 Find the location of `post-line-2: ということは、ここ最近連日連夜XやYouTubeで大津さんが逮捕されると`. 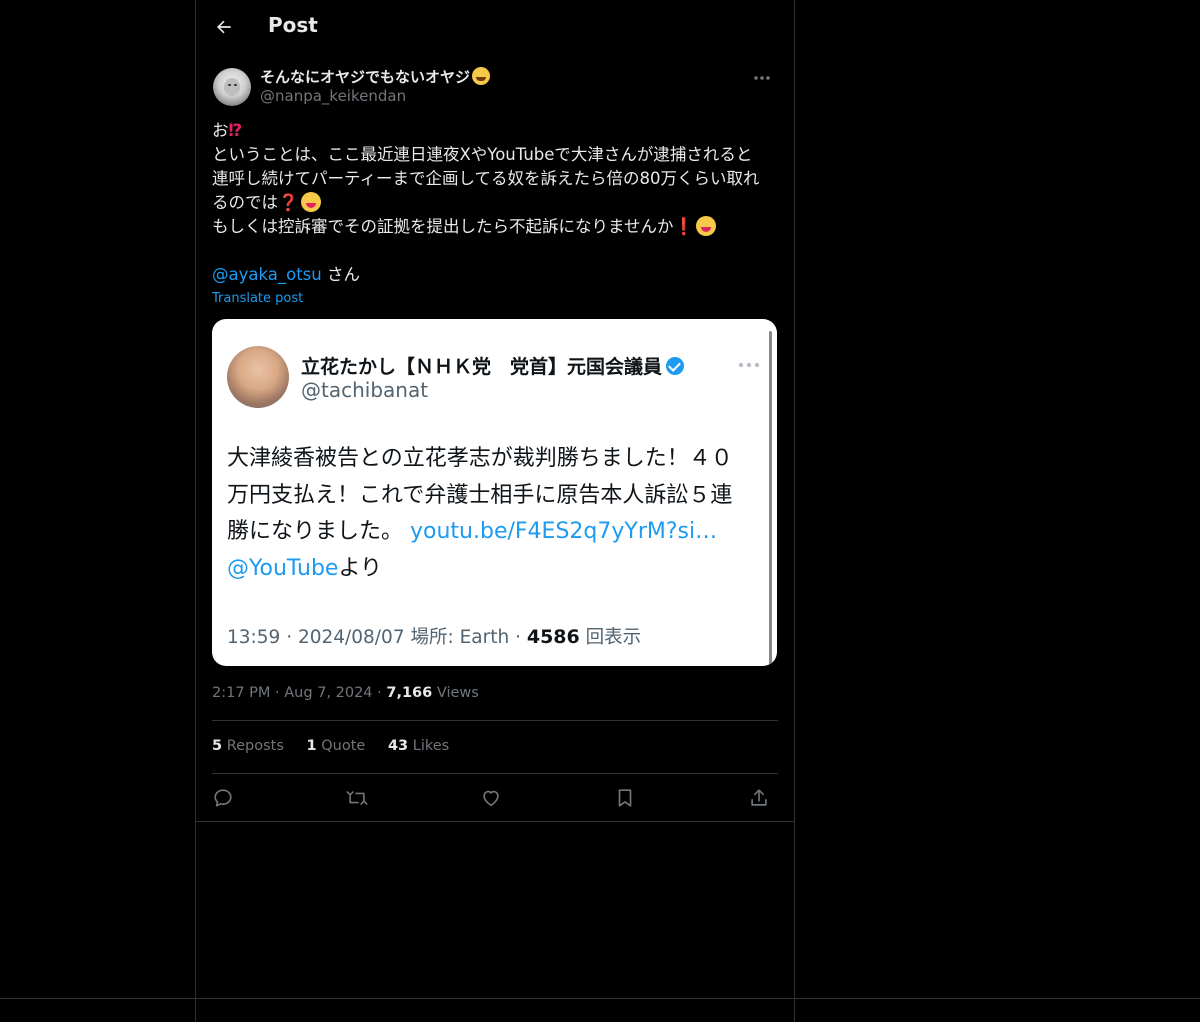

post-line-2: ということは、ここ最近連日連夜XやYouTubeで大津さんが逮捕されると is located at coordinates (482, 154).